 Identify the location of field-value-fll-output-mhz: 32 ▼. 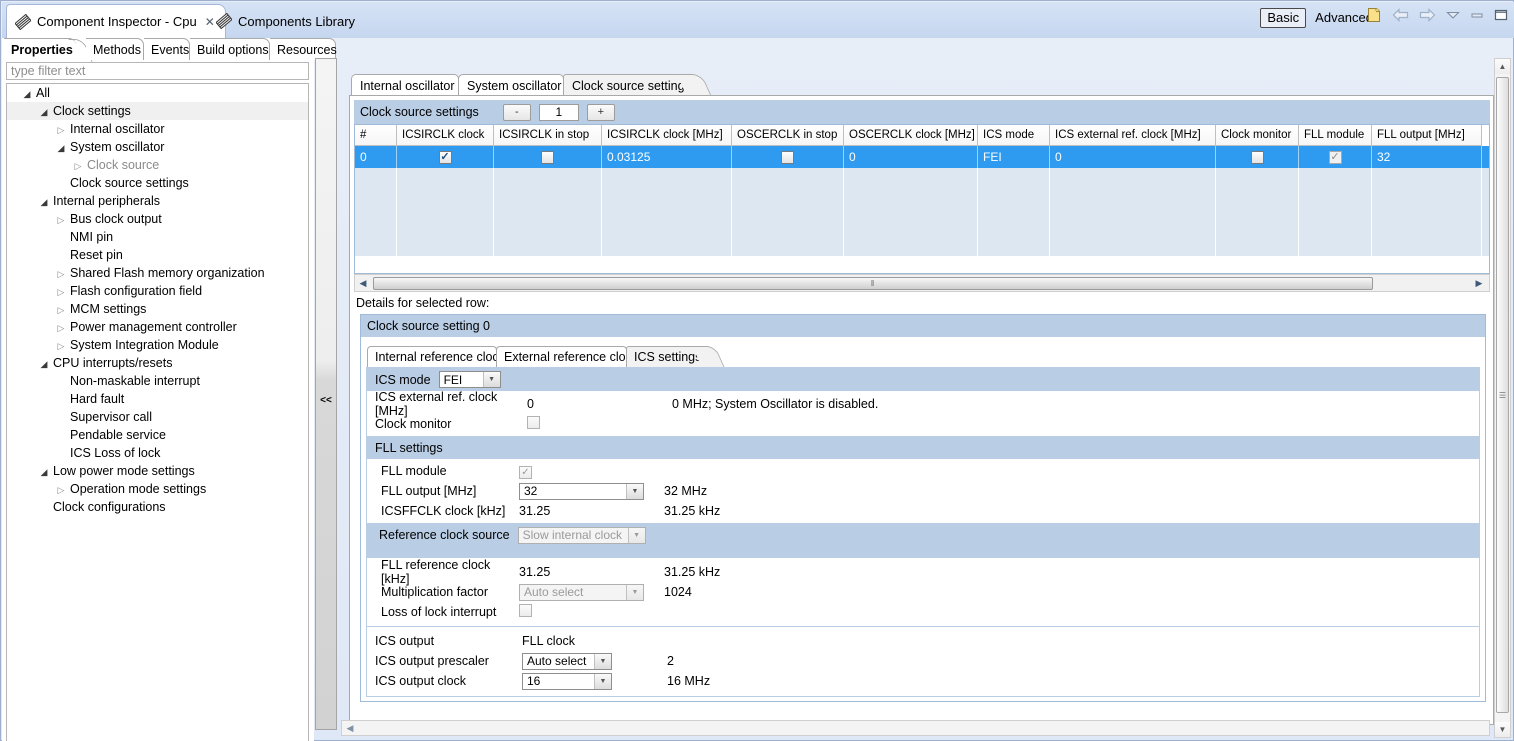
(591, 491).